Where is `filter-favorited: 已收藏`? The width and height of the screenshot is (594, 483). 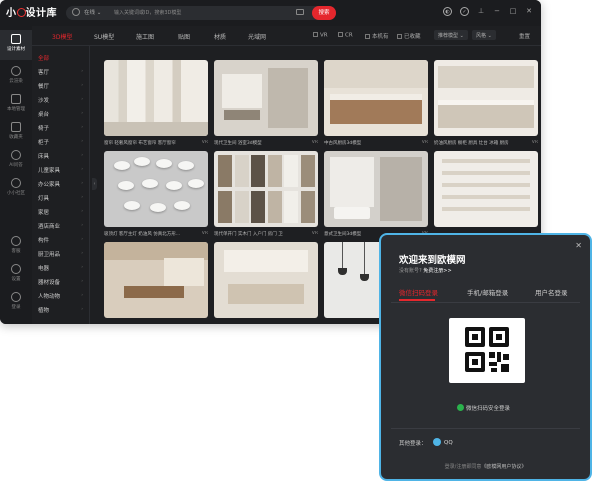
filter-favorited: 已收藏 is located at coordinates (409, 36).